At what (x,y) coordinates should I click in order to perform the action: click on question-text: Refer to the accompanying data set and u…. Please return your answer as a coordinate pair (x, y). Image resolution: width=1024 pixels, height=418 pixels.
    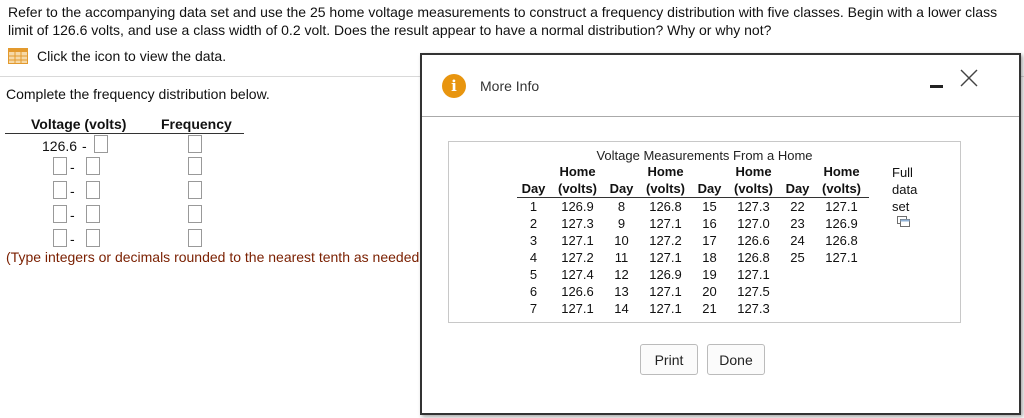
    Looking at the image, I should click on (503, 21).